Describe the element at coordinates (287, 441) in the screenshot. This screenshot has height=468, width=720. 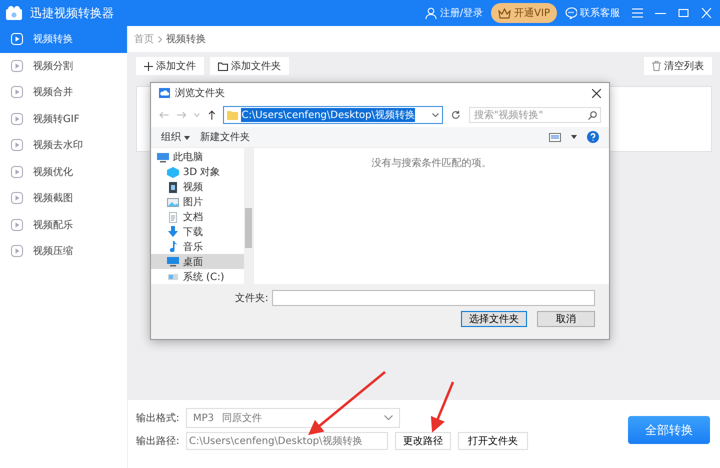
I see `output-path-field: C:\Users\cenfeng\Desktop\视频转换` at that location.